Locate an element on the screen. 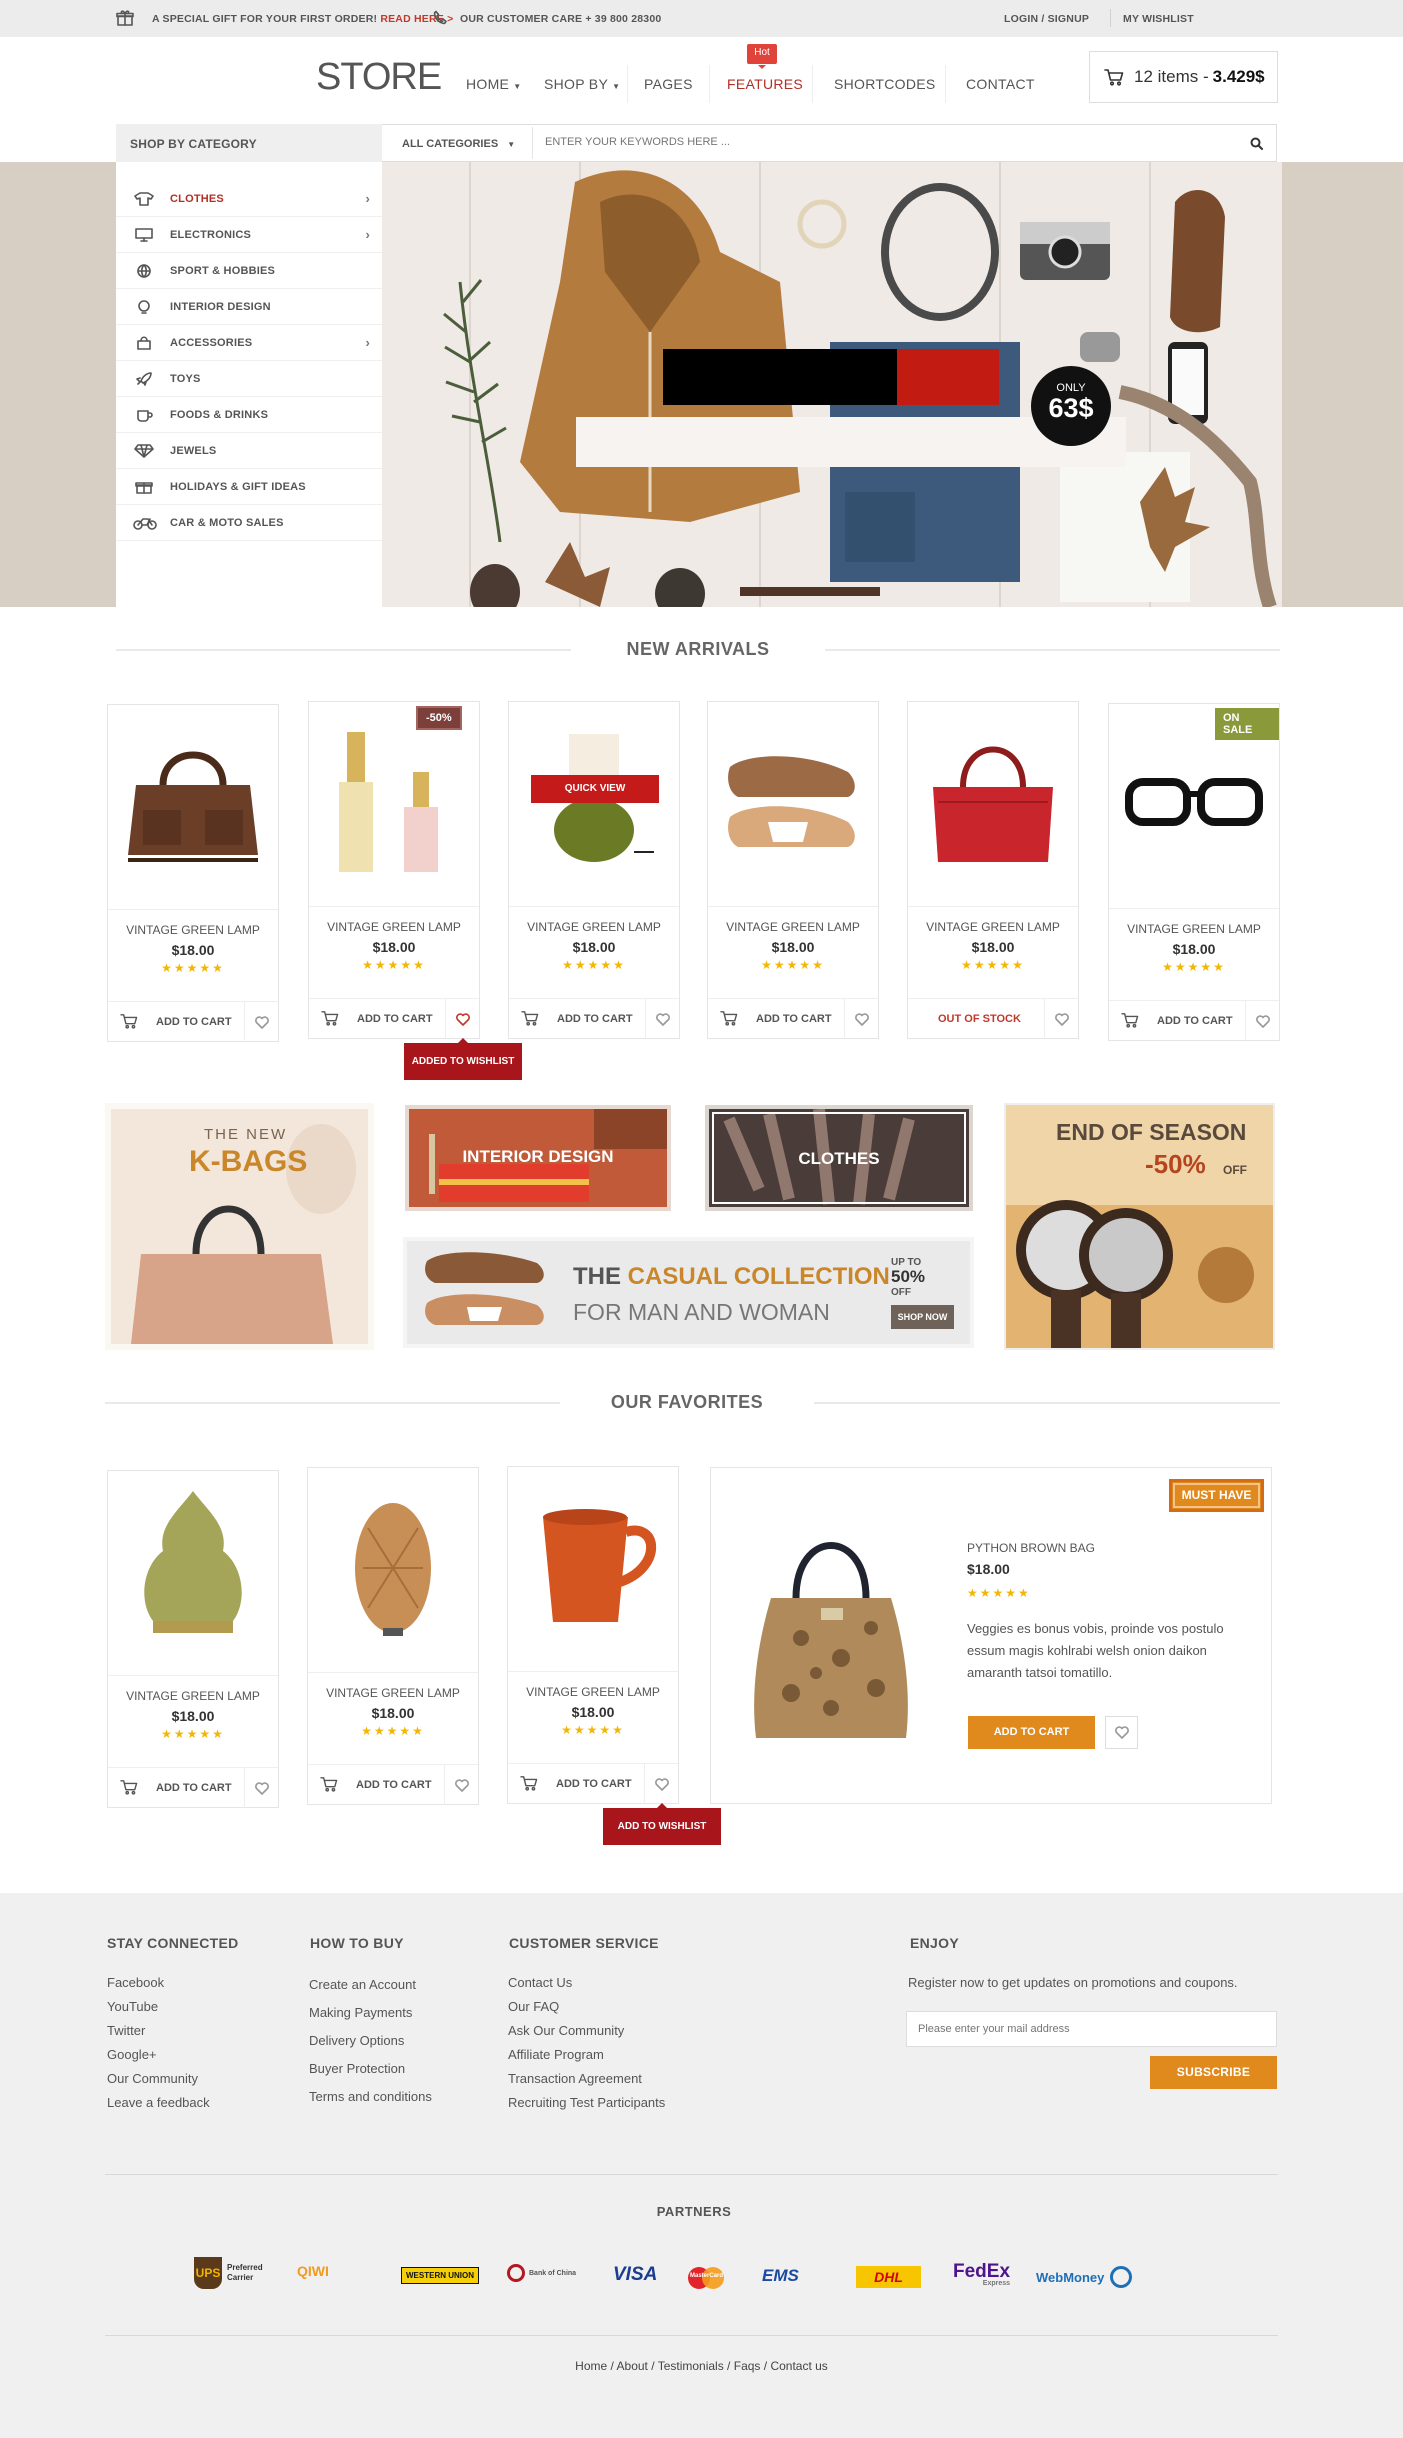  store-logo: STORE is located at coordinates (379, 77).